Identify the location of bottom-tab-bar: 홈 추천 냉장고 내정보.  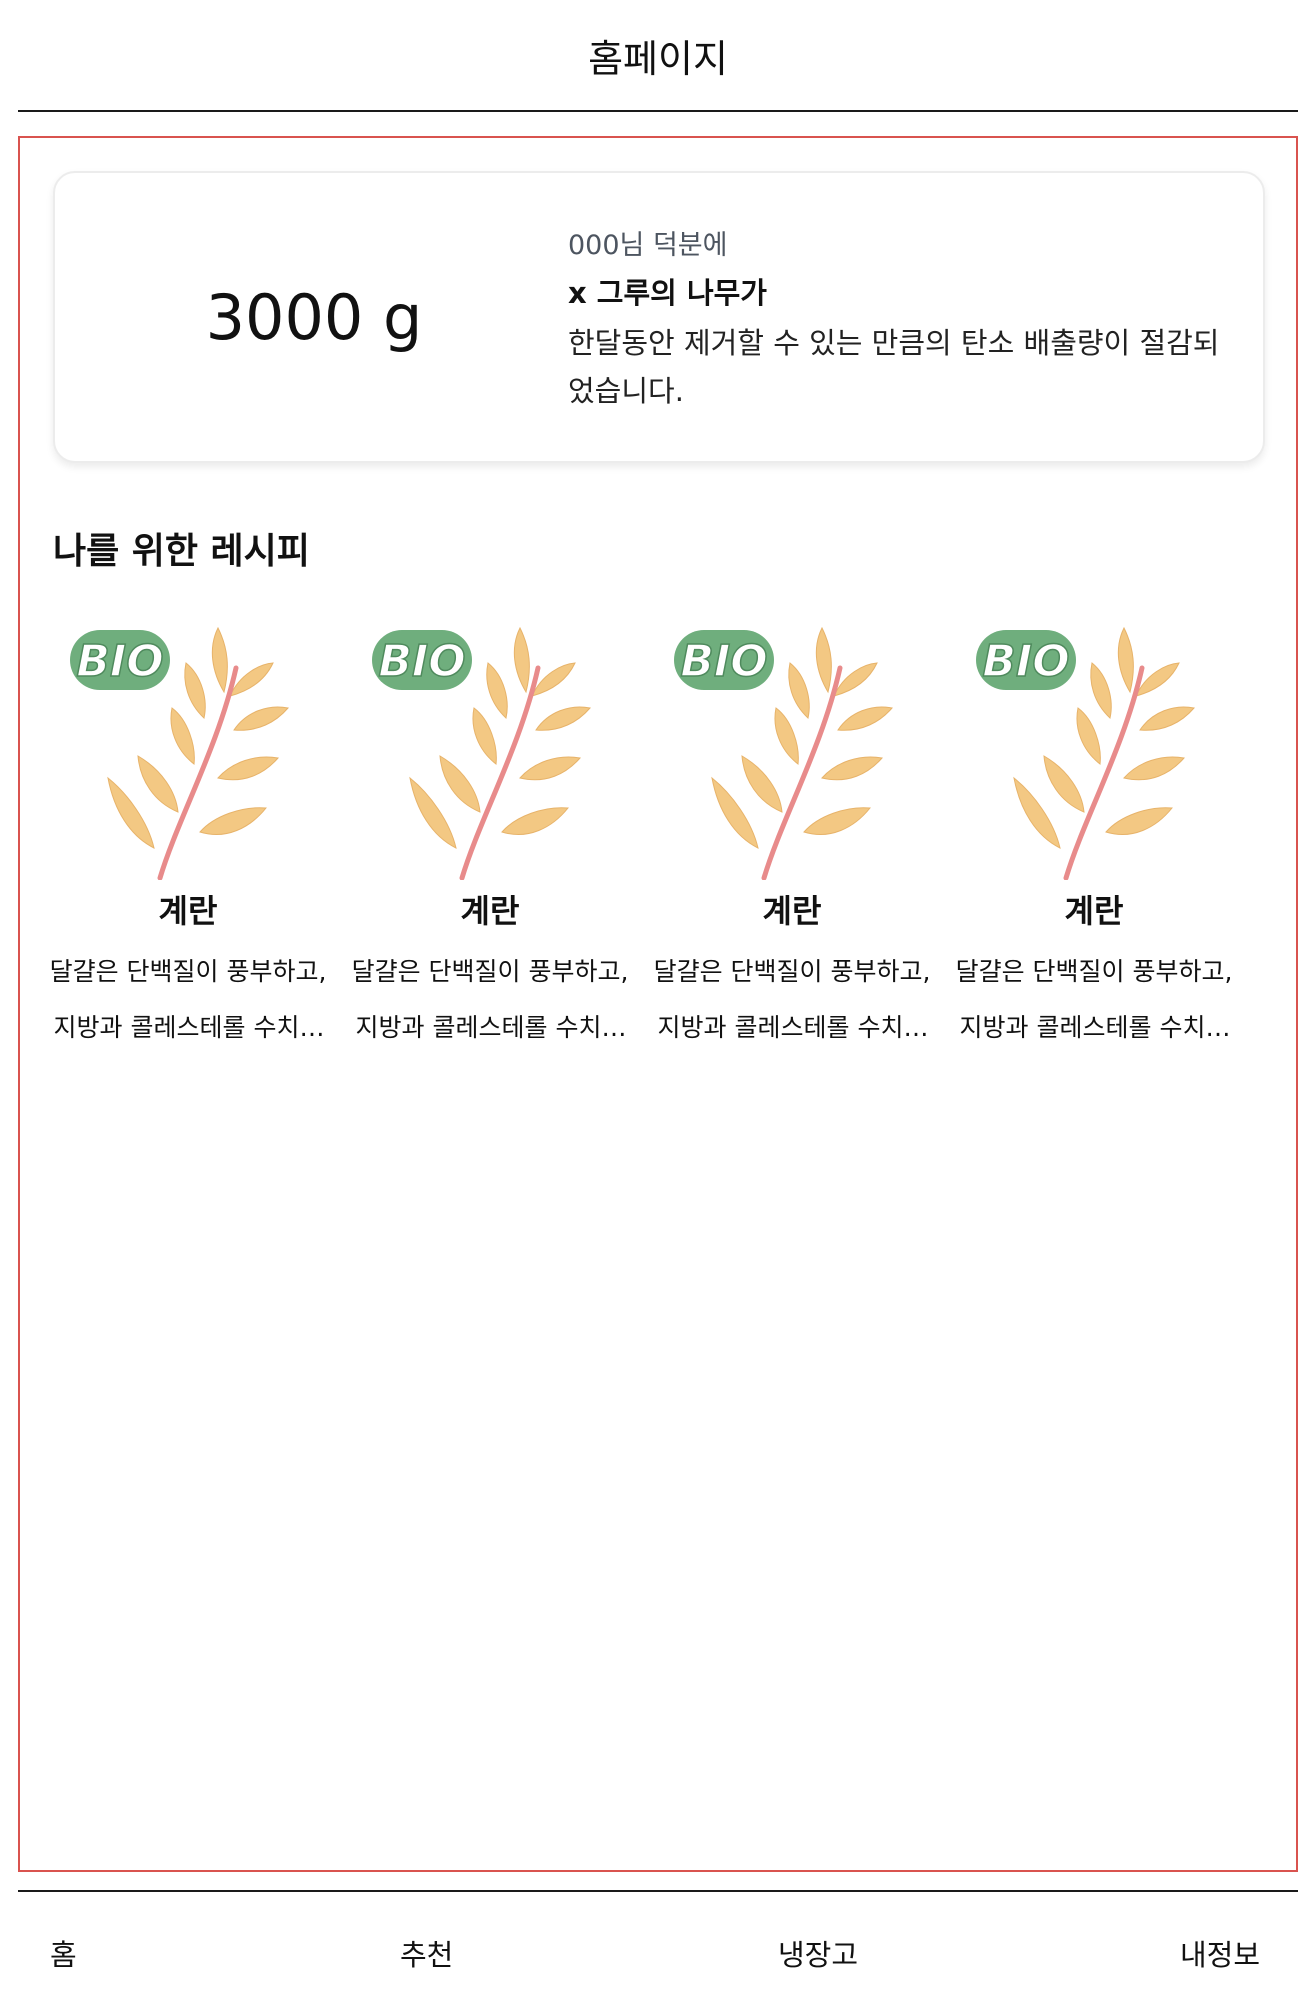
(658, 1948).